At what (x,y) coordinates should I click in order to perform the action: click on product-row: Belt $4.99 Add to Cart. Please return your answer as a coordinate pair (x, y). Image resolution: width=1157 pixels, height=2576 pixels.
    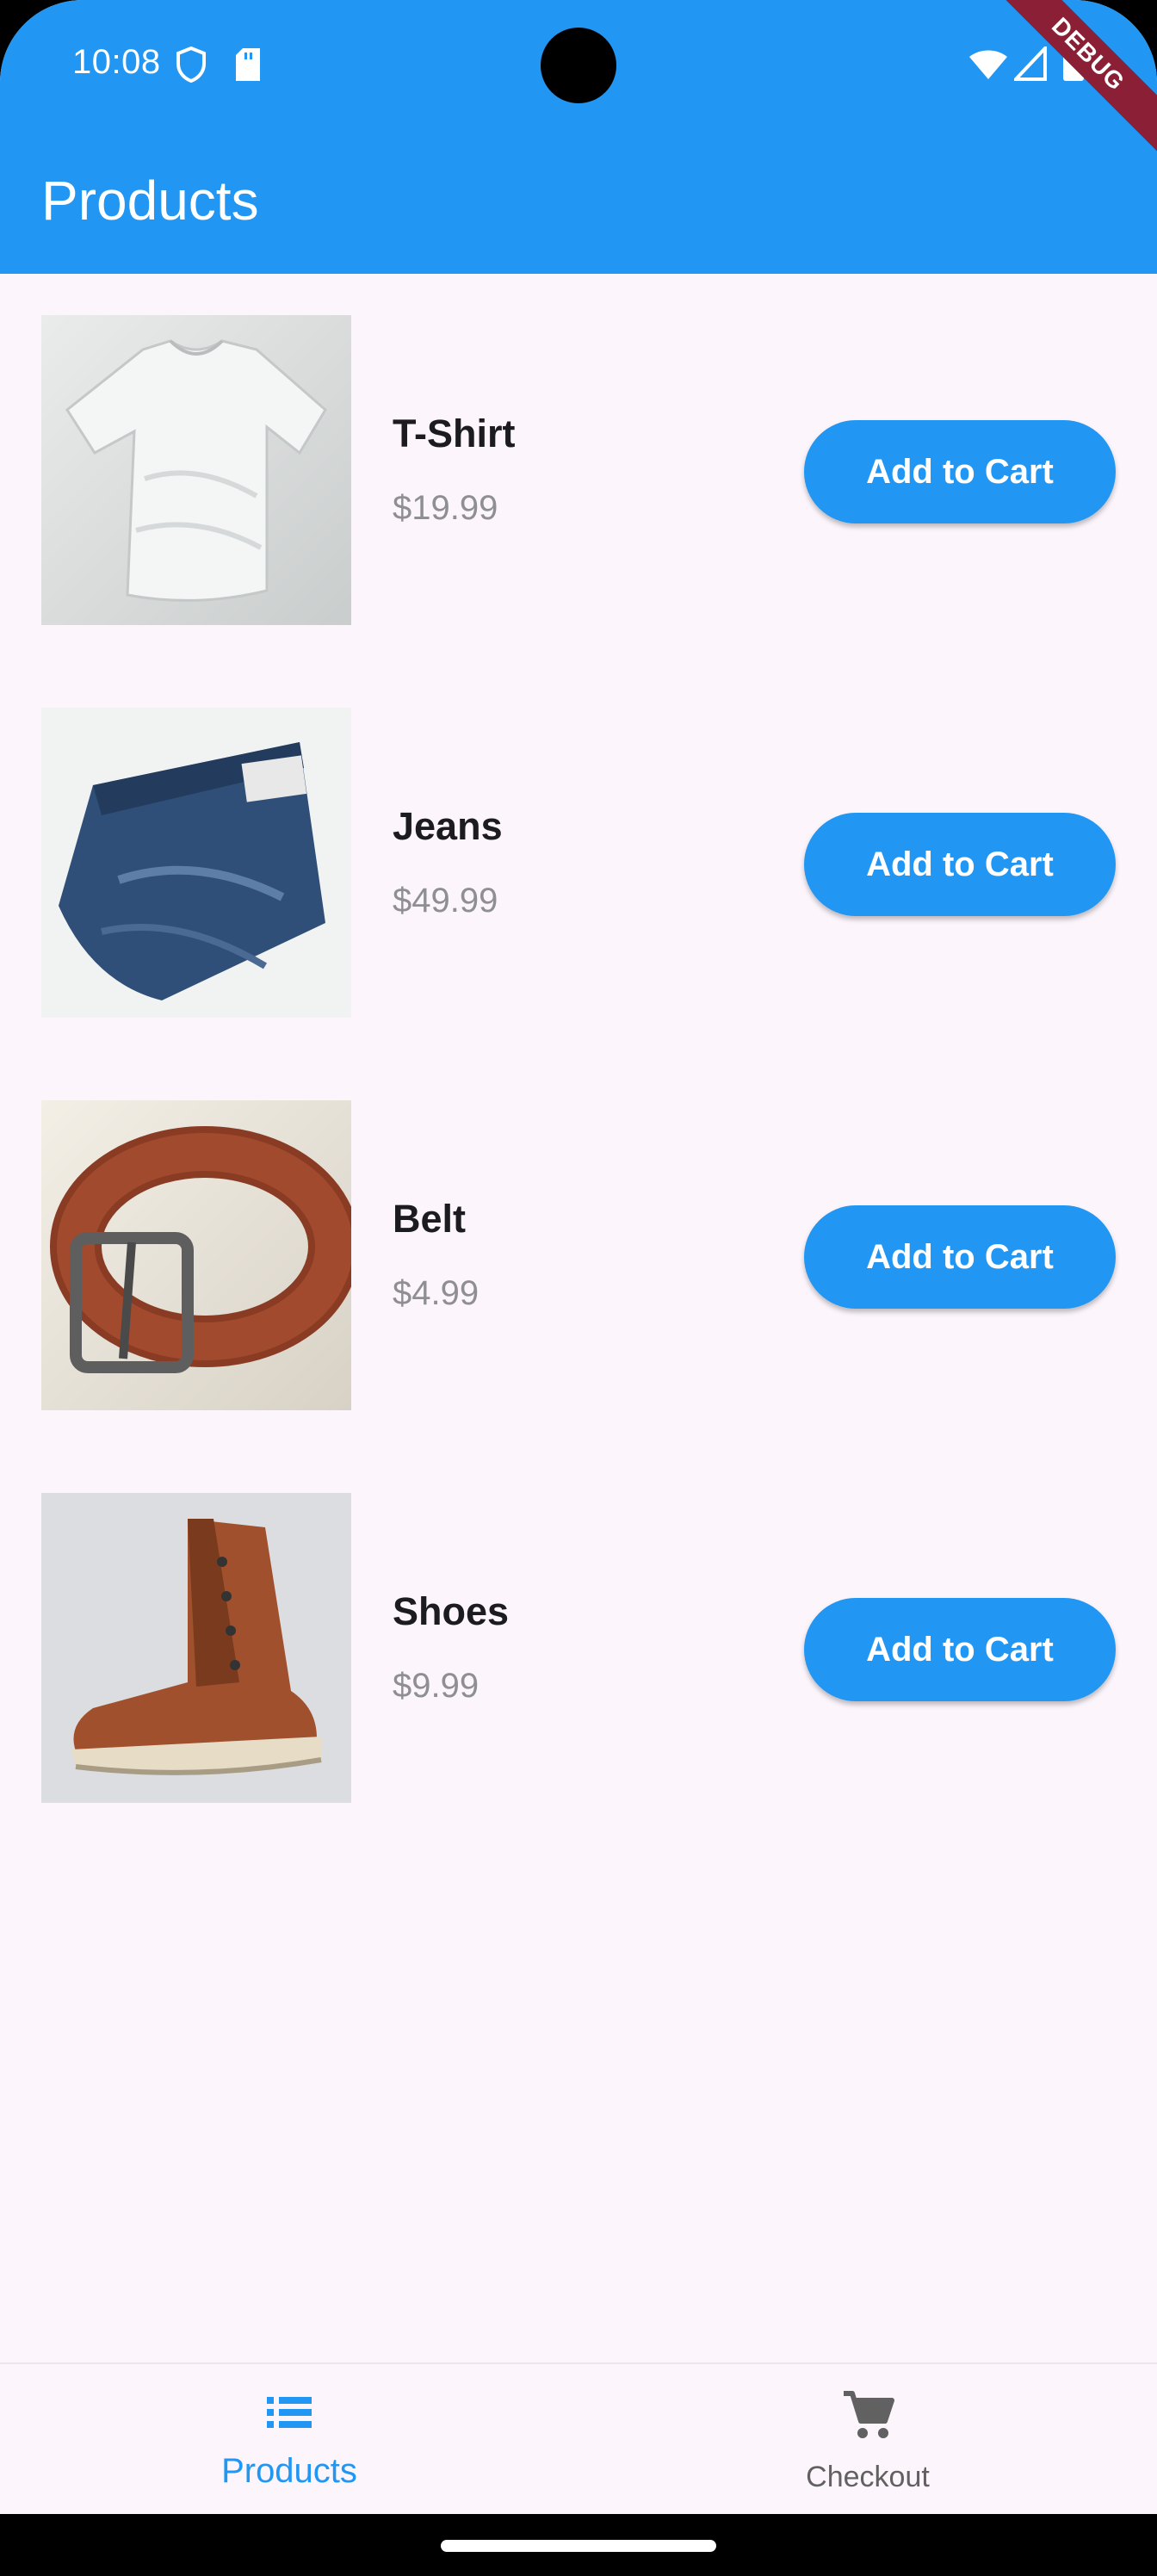
    Looking at the image, I should click on (579, 1234).